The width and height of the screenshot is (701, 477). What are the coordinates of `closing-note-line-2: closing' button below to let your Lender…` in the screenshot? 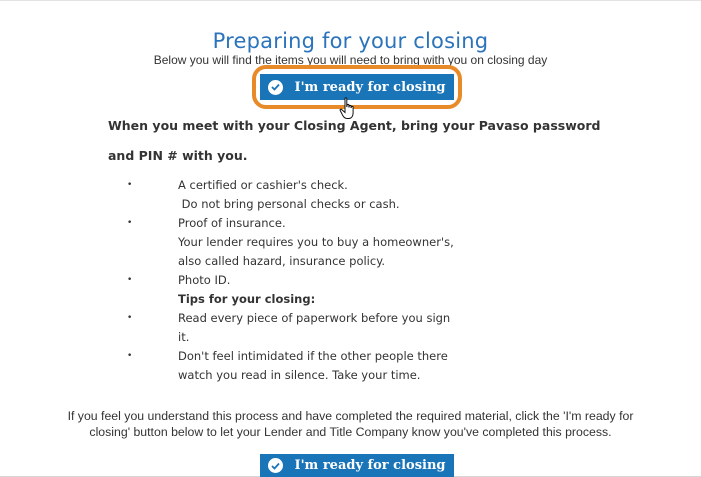 It's located at (350, 432).